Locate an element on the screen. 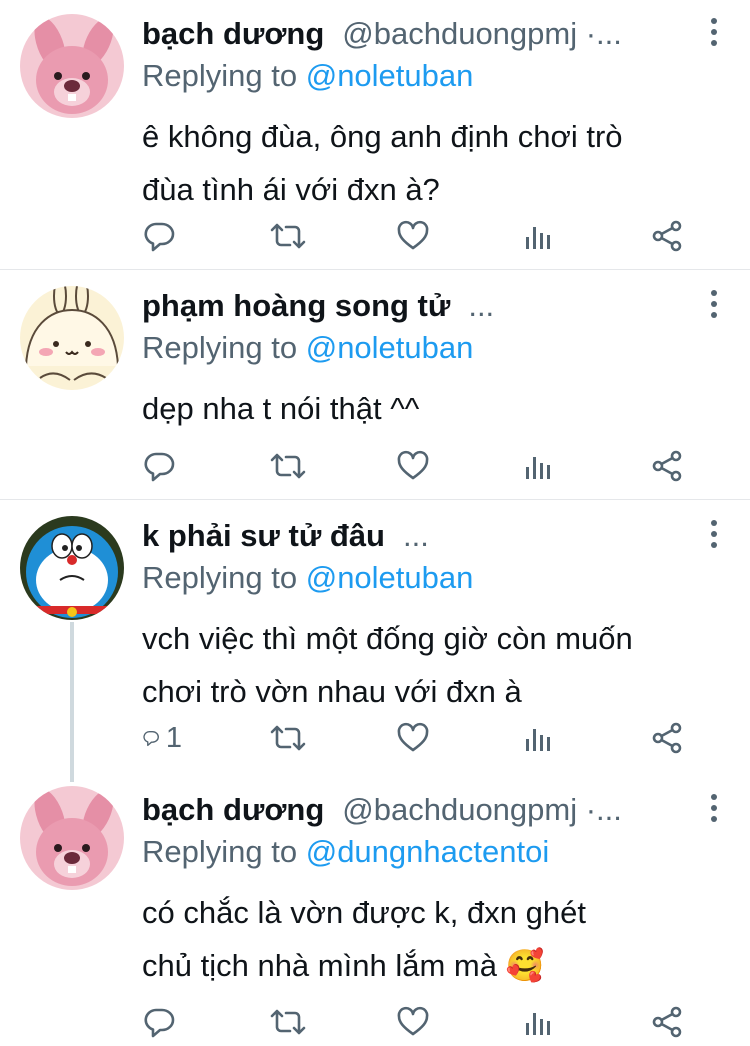  tweet-text-line: vch việc thì một đống giờ còn muốn is located at coordinates (387, 638).